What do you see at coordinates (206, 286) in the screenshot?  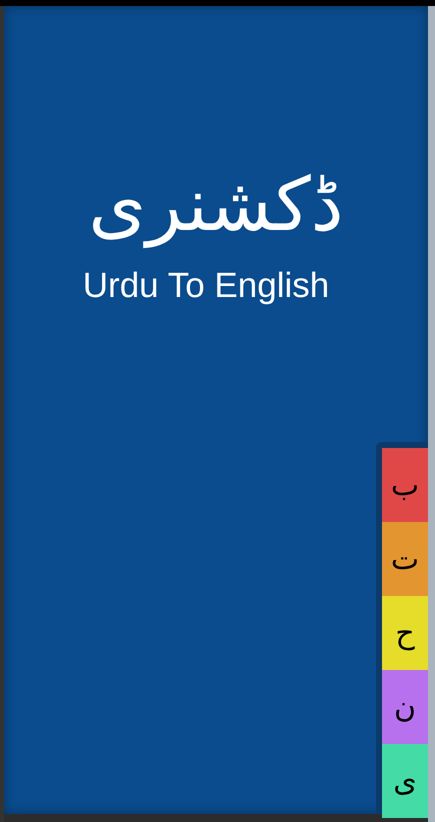 I see `app-subtitle: Urdu To English` at bounding box center [206, 286].